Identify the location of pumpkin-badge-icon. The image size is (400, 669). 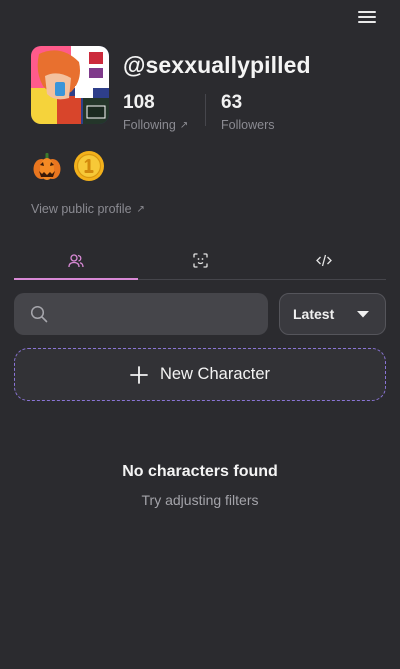
(47, 166).